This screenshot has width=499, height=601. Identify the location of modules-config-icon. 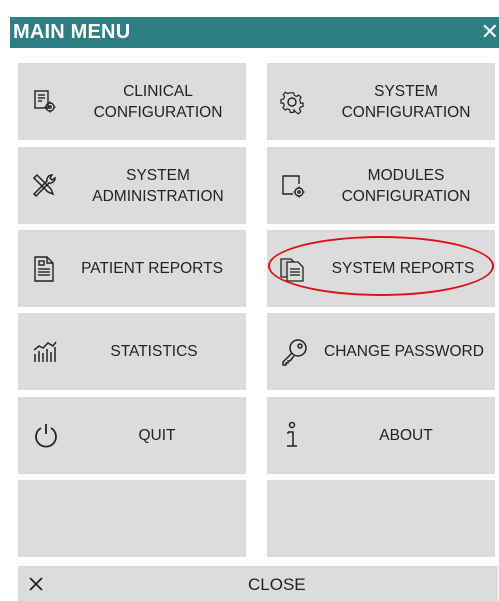
(293, 186).